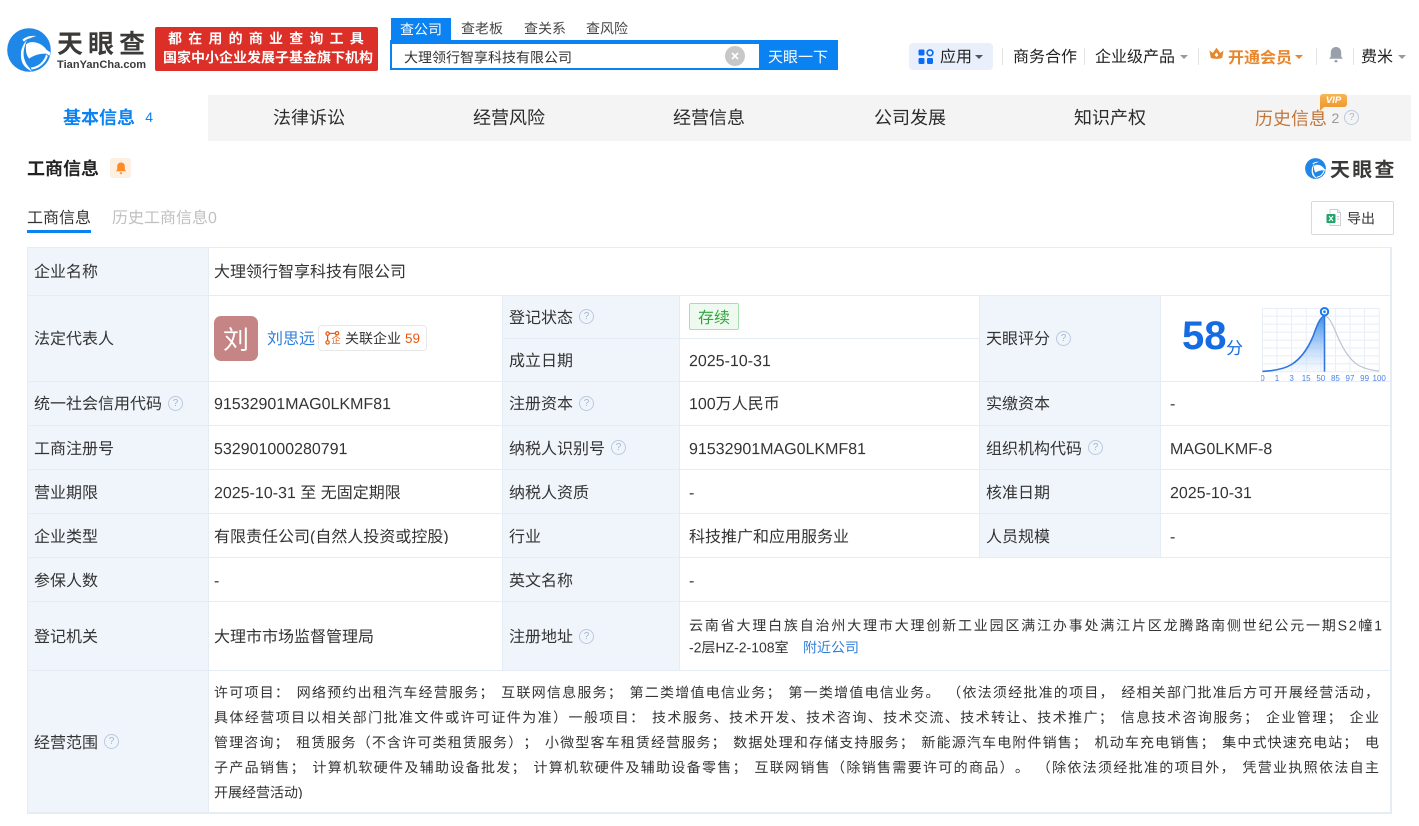 This screenshot has height=826, width=1419. Describe the element at coordinates (1350, 378) in the screenshot. I see `svg-text: 97` at that location.